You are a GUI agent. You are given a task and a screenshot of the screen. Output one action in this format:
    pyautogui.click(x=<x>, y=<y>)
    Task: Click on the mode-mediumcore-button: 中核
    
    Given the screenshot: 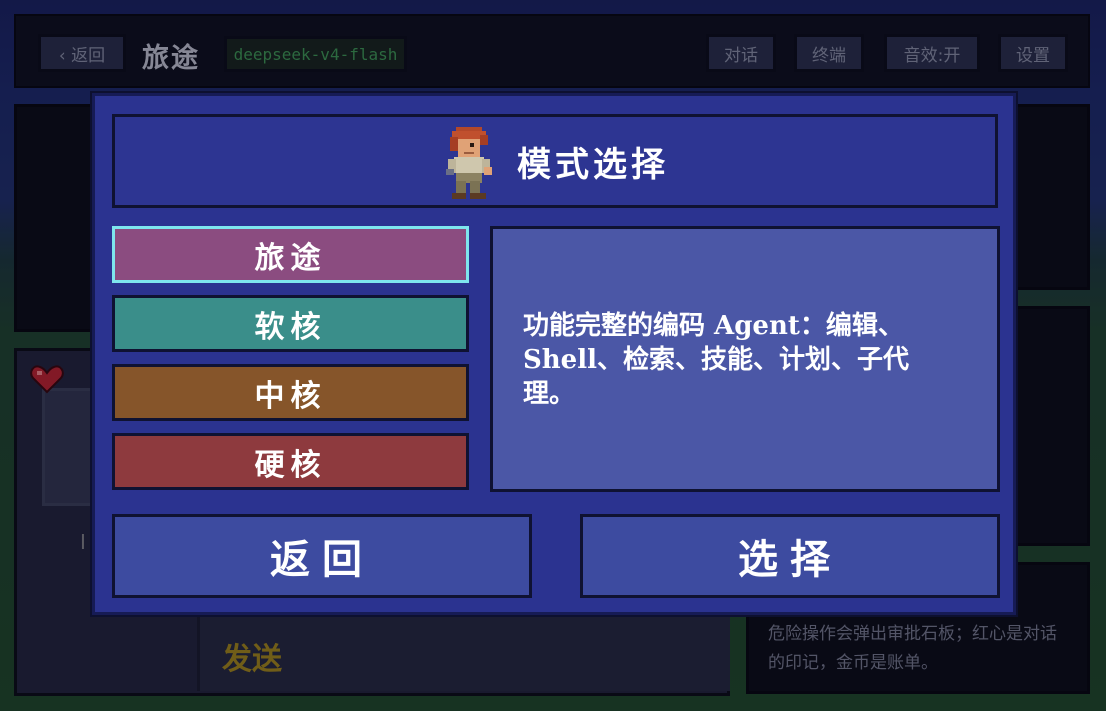 What is the action you would take?
    pyautogui.click(x=290, y=392)
    